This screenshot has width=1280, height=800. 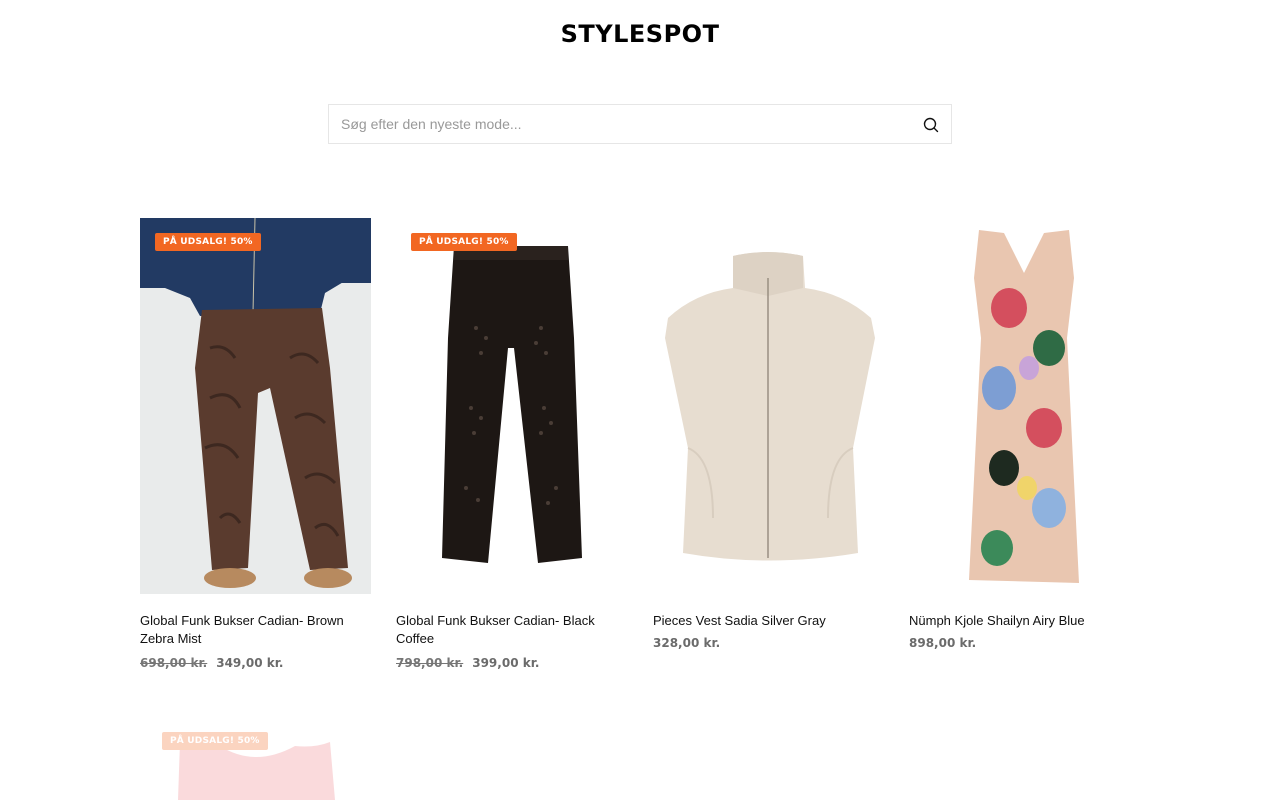 I want to click on product-photo-black-pants, so click(x=511, y=406).